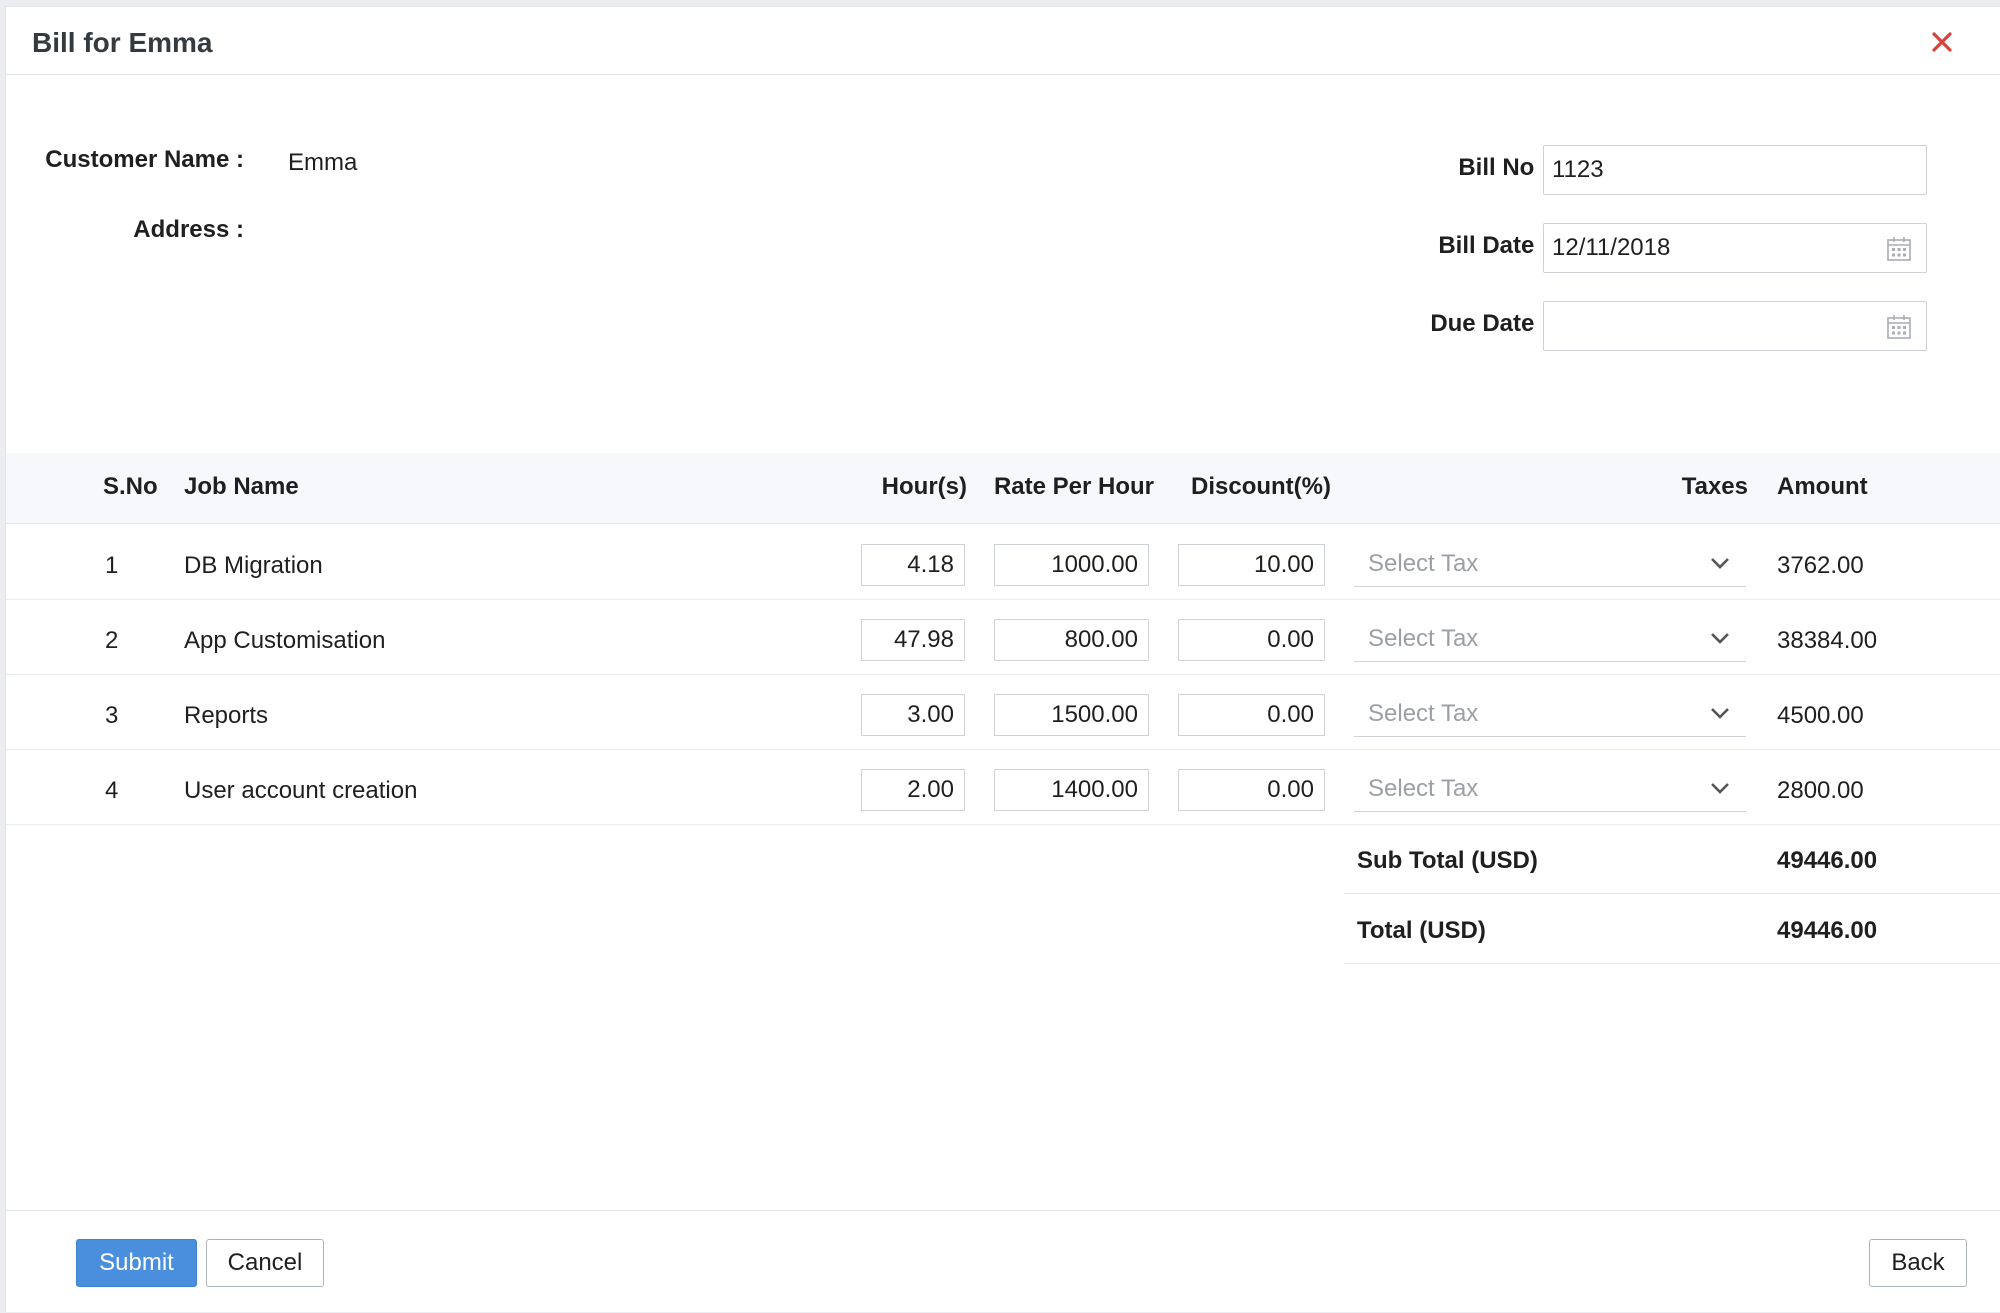 The image size is (2000, 1313). I want to click on close-icon, so click(1942, 42).